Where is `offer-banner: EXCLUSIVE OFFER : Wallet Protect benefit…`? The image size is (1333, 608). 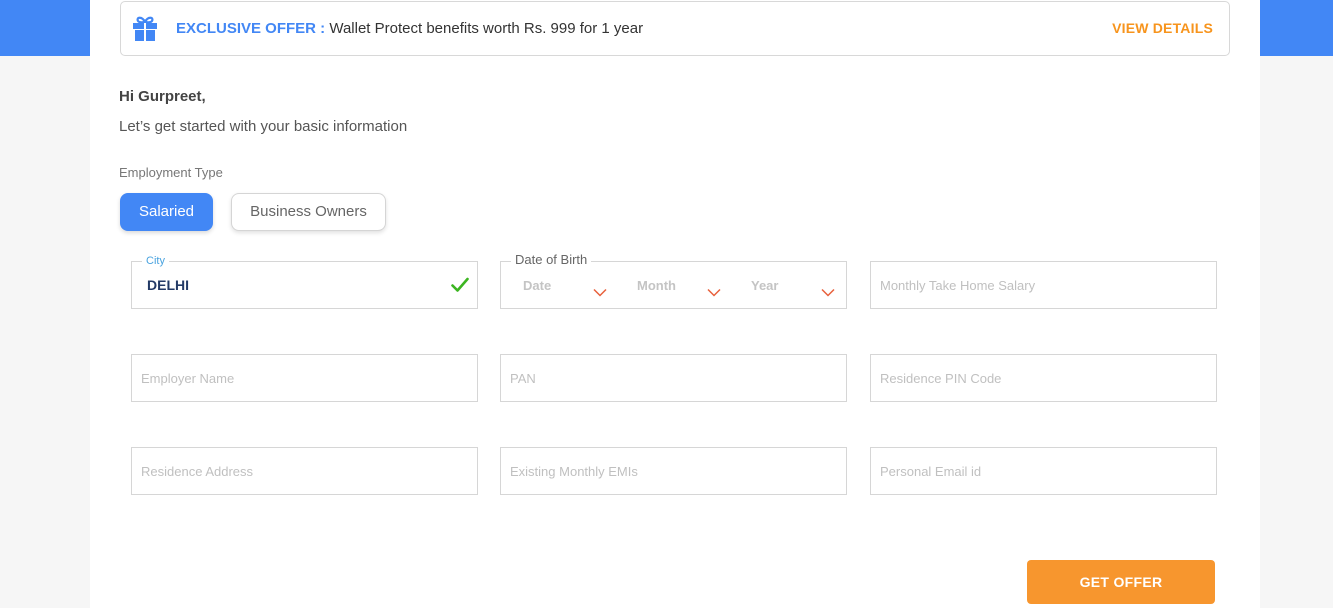 offer-banner: EXCLUSIVE OFFER : Wallet Protect benefit… is located at coordinates (675, 28).